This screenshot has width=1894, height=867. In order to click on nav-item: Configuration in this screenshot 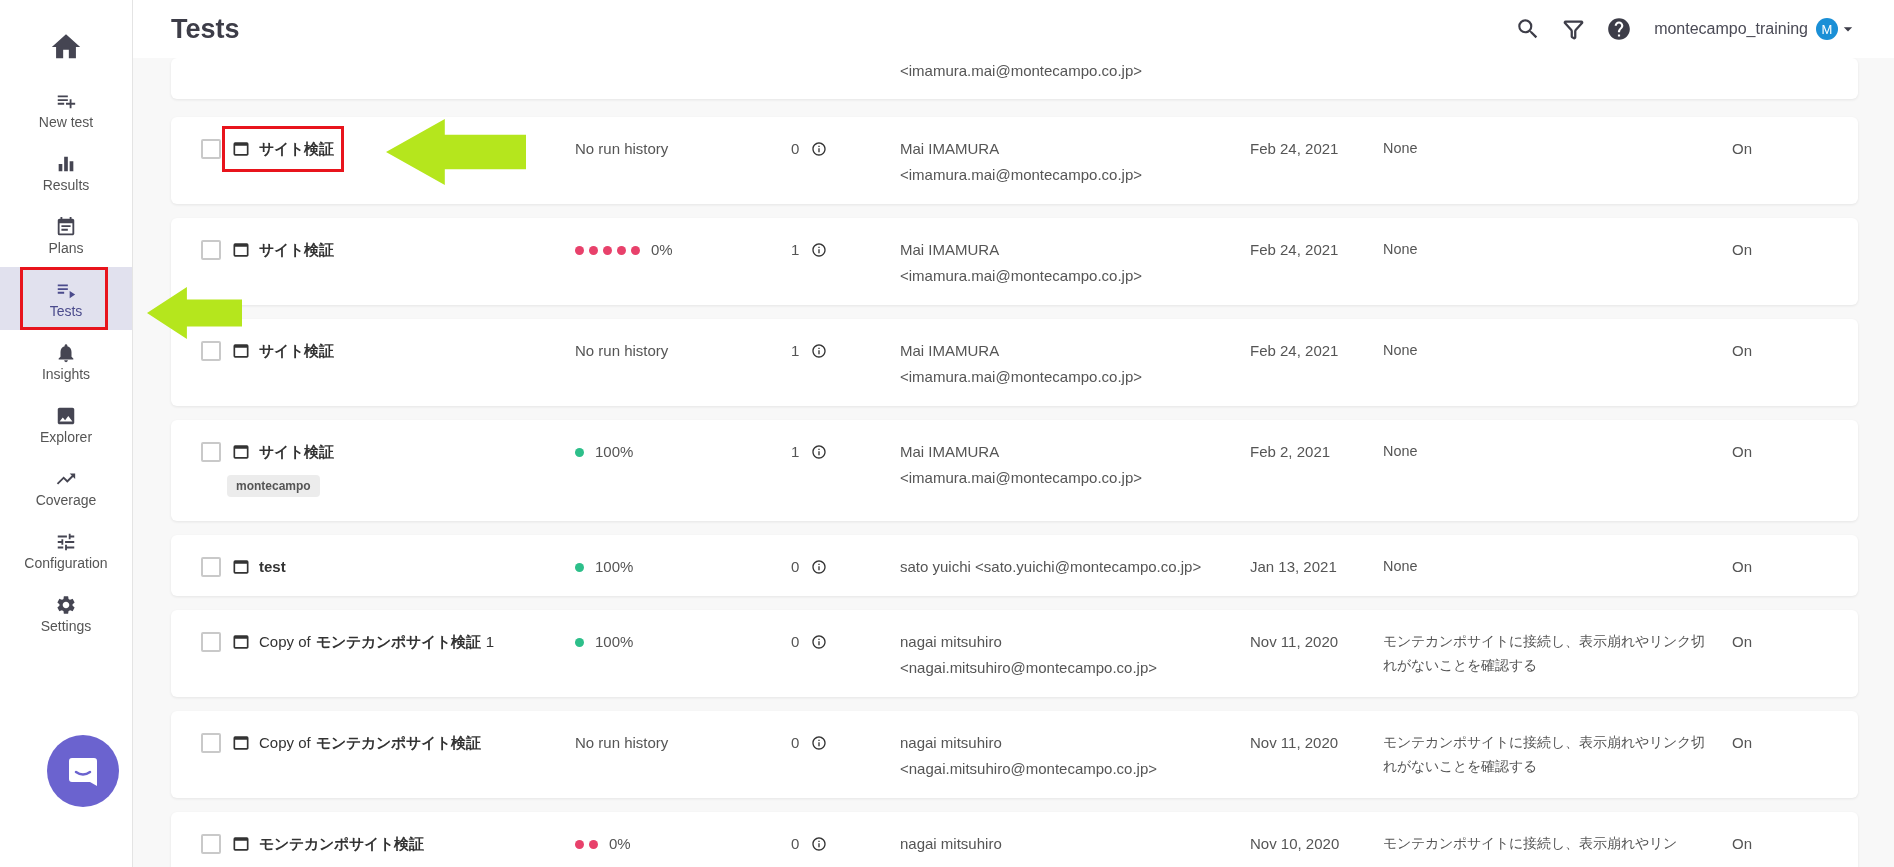, I will do `click(66, 550)`.